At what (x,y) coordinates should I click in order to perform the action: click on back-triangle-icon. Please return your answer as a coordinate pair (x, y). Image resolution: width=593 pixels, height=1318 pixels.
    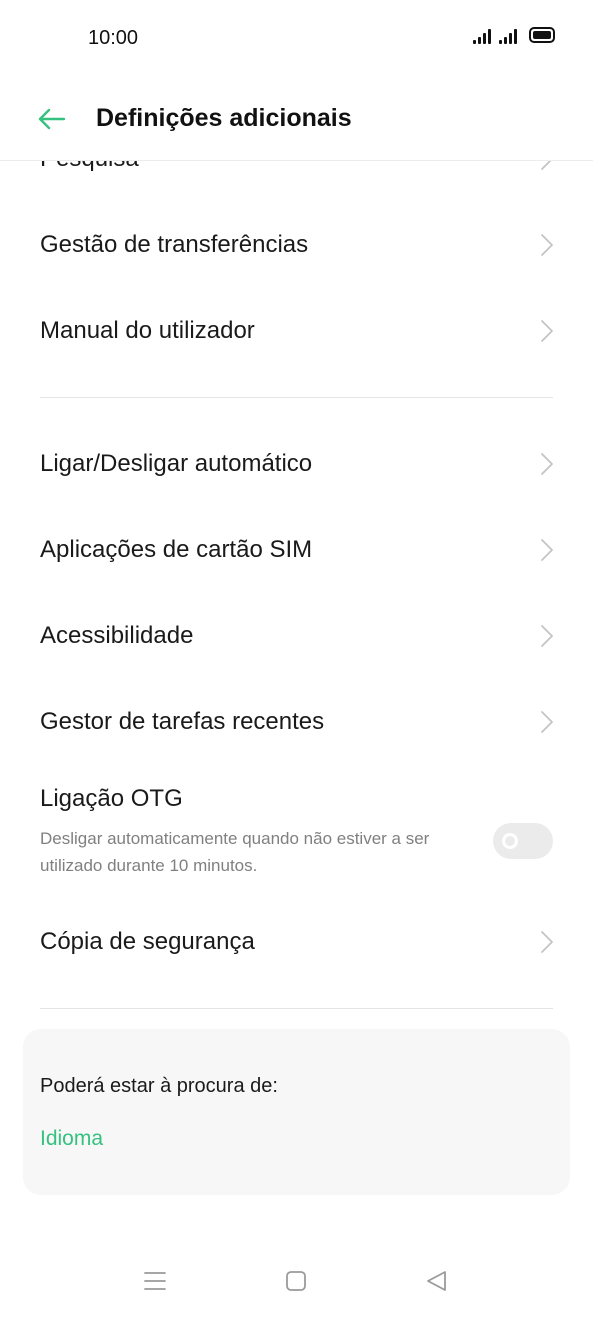
    Looking at the image, I should click on (436, 1281).